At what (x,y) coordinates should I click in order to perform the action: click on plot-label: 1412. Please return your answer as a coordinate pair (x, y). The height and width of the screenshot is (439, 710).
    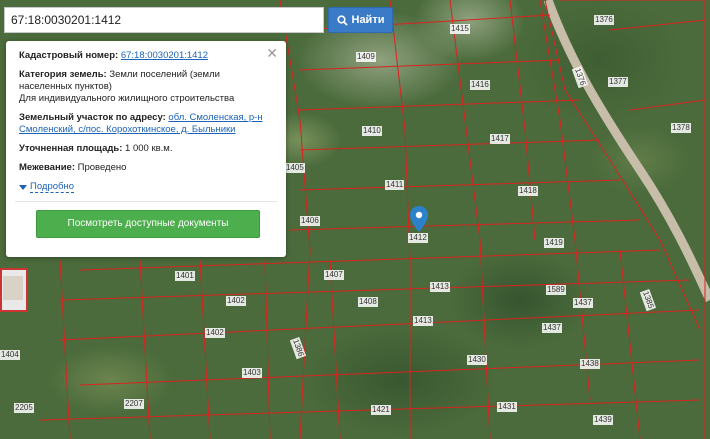
    Looking at the image, I should click on (418, 238).